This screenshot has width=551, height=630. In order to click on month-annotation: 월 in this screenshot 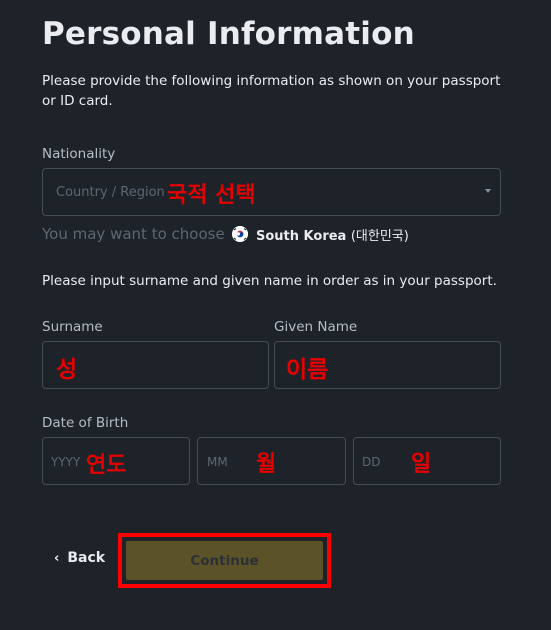, I will do `click(266, 464)`.